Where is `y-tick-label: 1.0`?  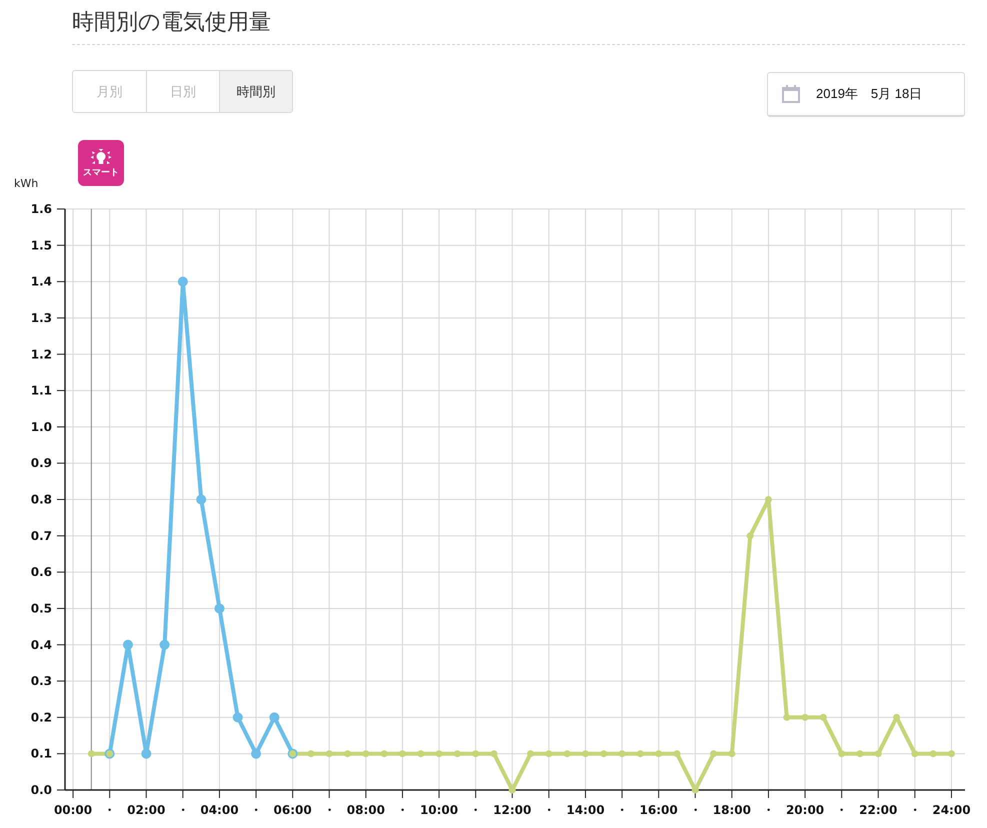 y-tick-label: 1.0 is located at coordinates (41, 427).